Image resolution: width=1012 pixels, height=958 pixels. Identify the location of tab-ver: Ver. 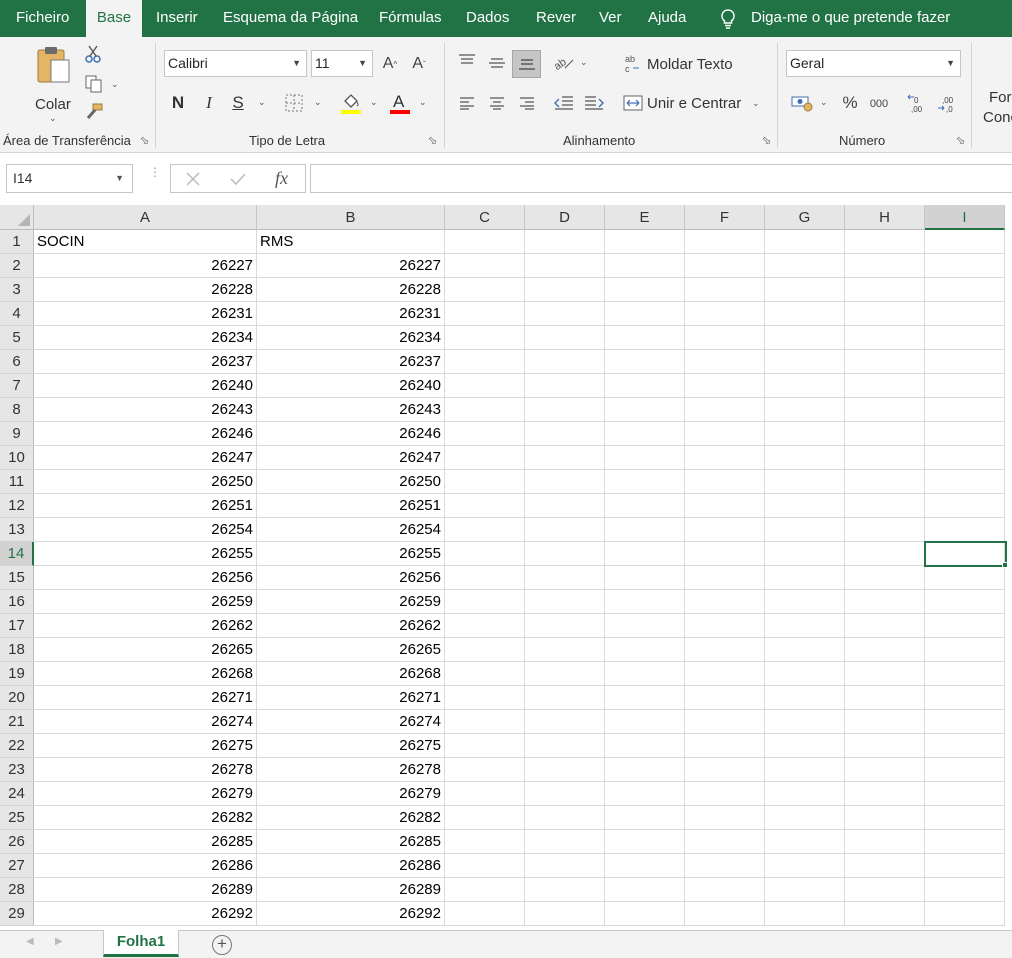
(610, 18).